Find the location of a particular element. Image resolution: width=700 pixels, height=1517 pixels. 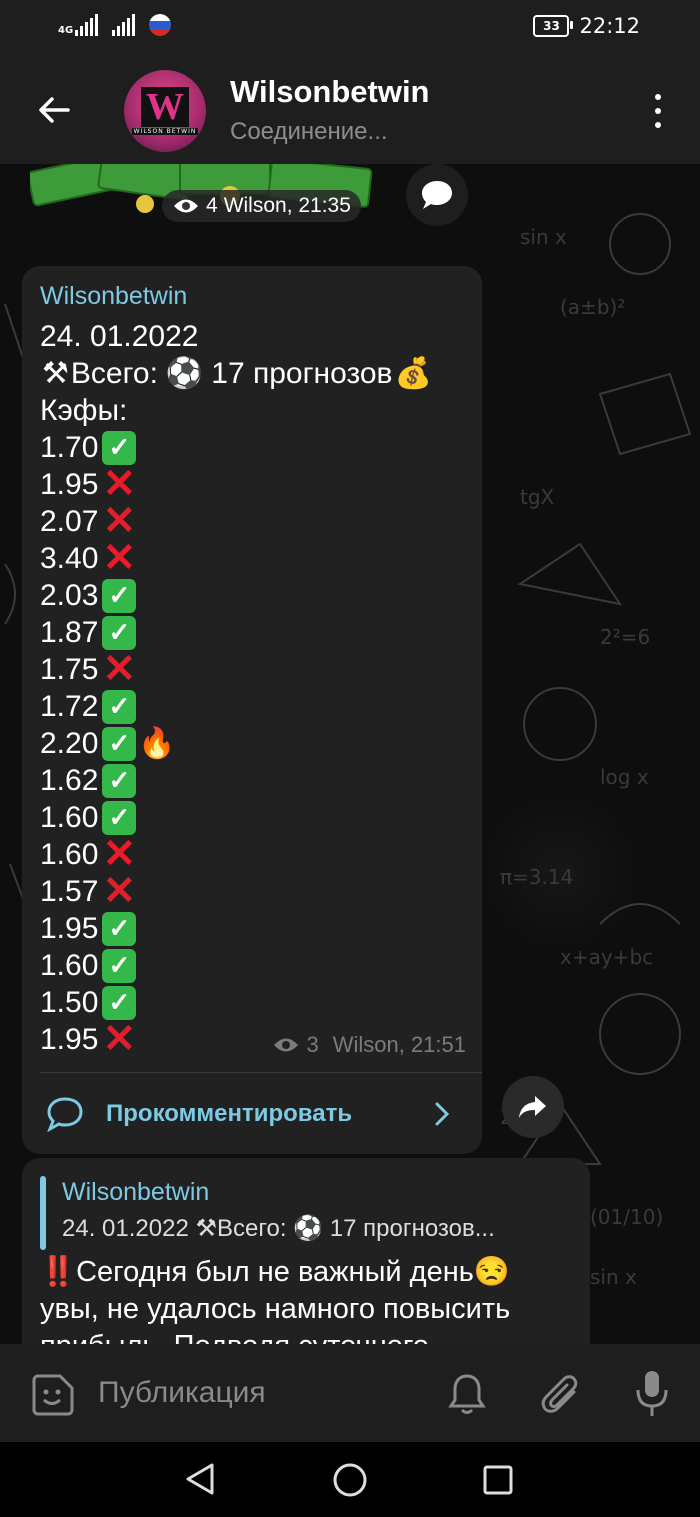

attach-paperclip-icon is located at coordinates (561, 1395).